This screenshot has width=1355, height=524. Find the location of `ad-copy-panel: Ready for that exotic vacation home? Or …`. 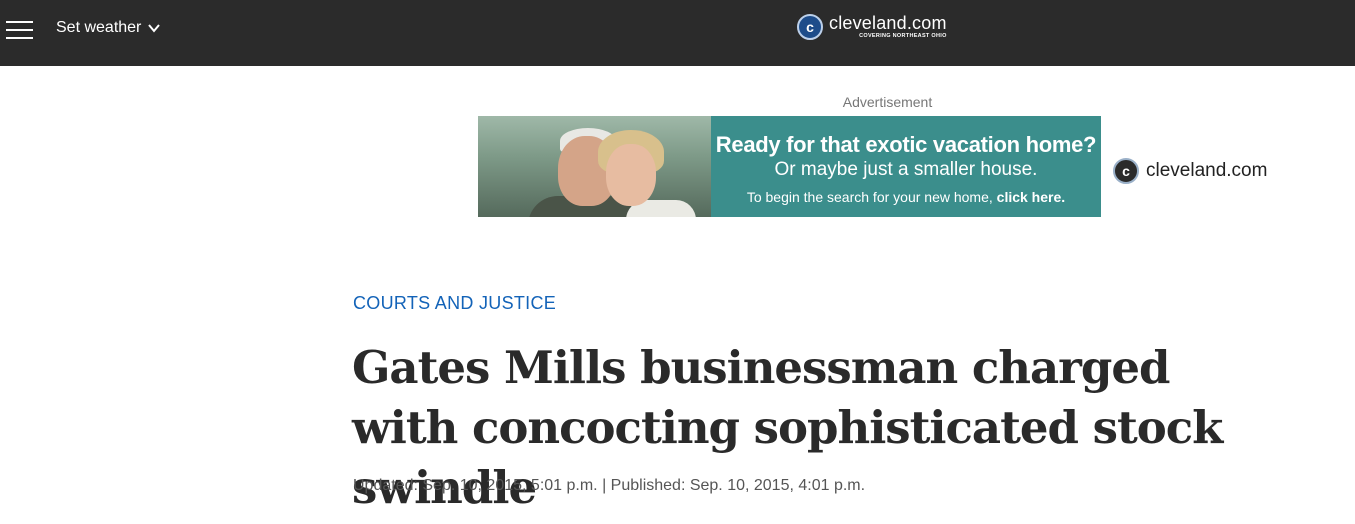

ad-copy-panel: Ready for that exotic vacation home? Or … is located at coordinates (906, 166).